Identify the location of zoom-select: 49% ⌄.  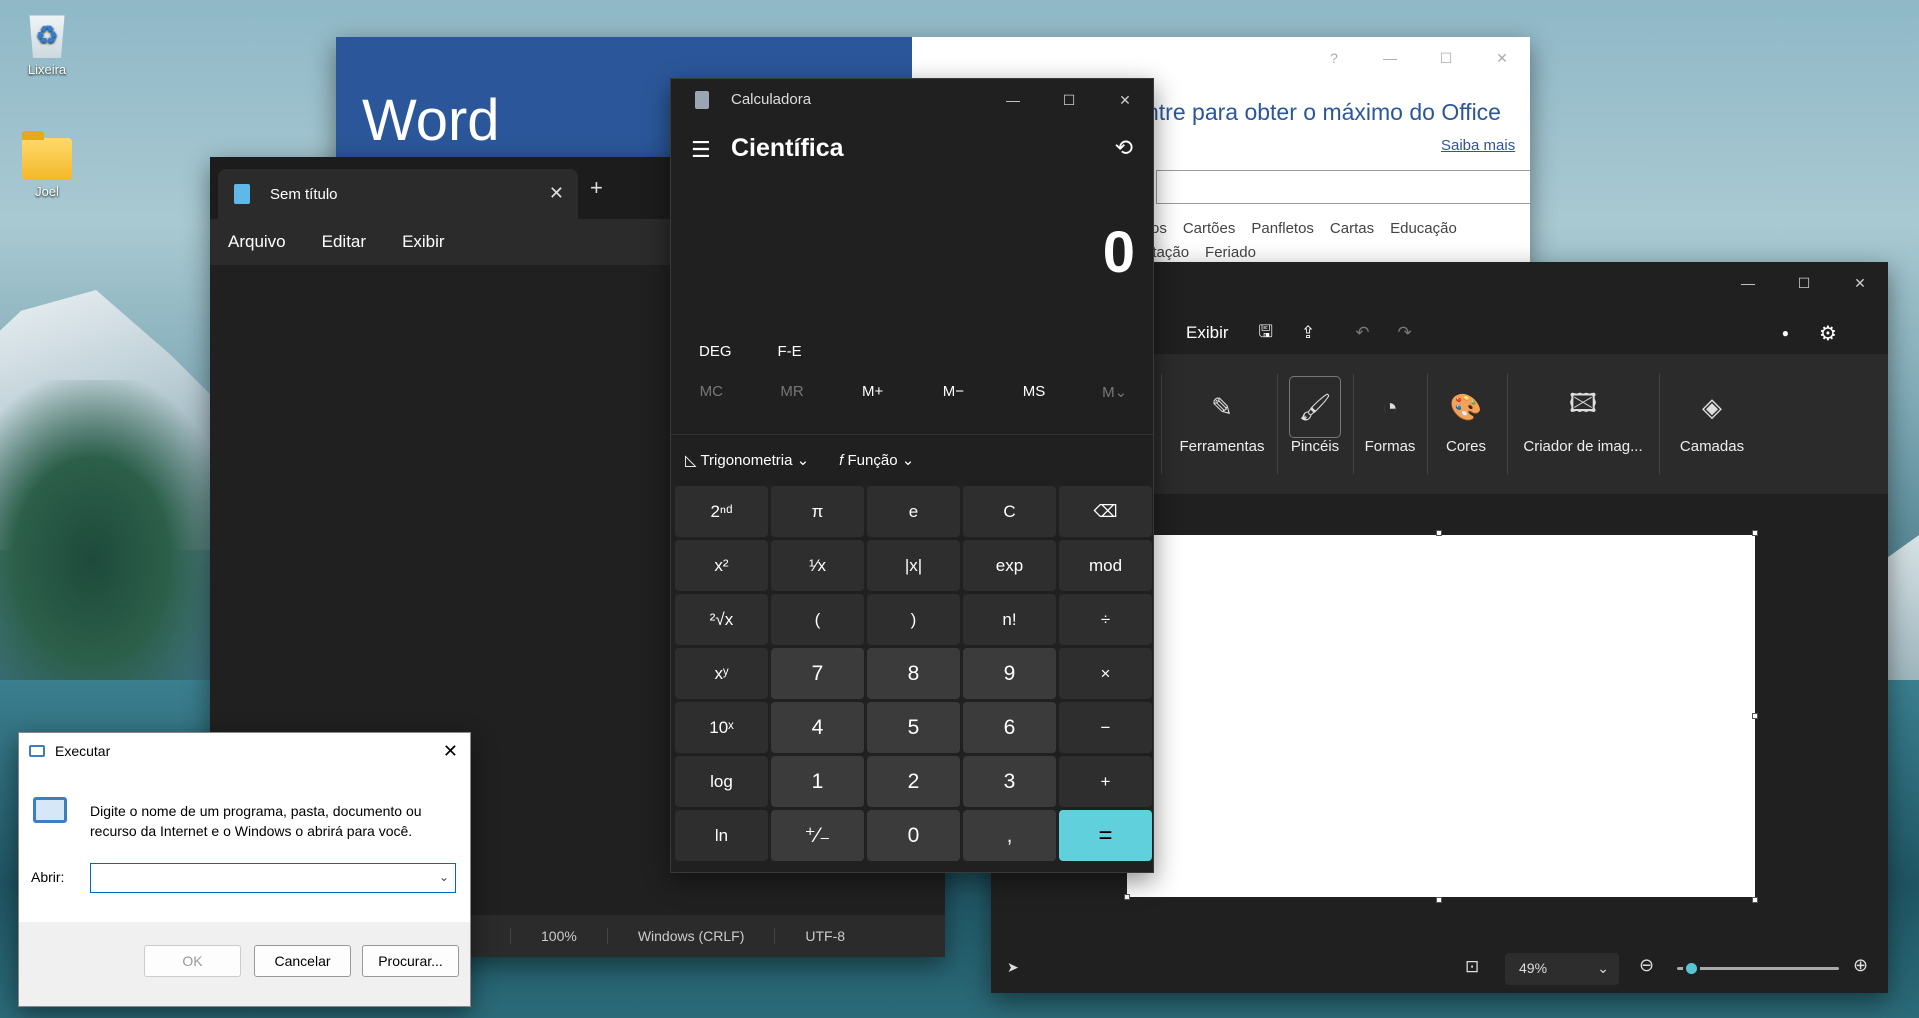
(1562, 969).